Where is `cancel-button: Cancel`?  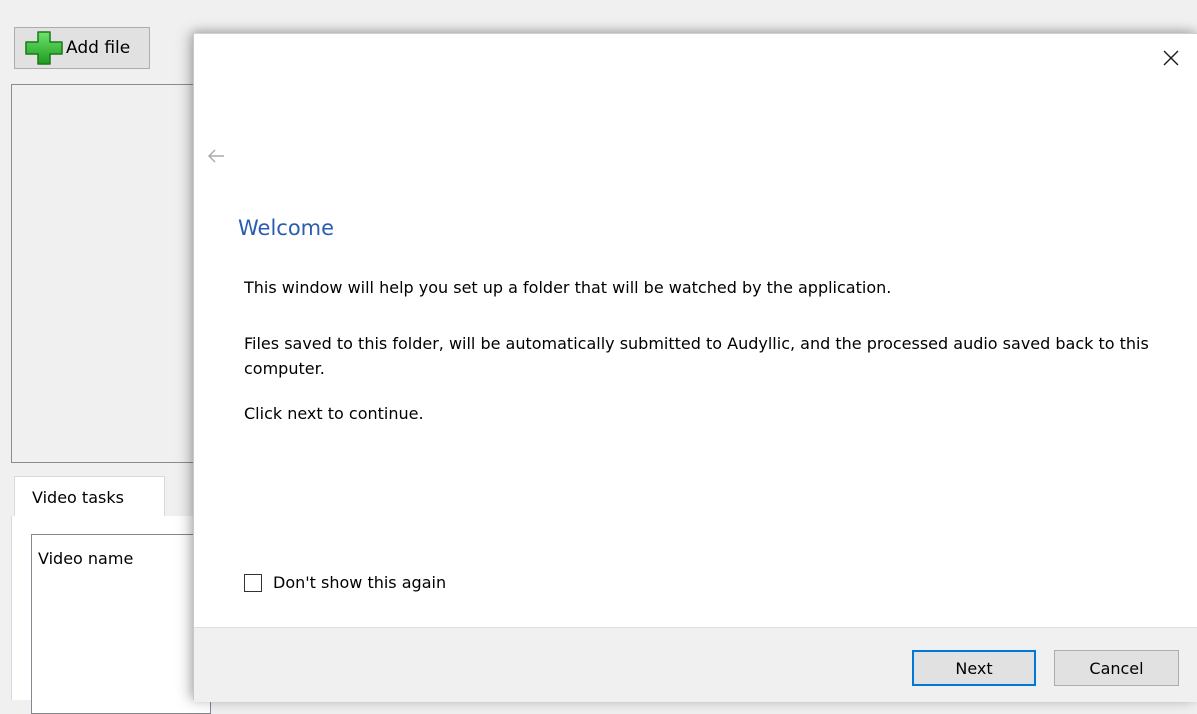
cancel-button: Cancel is located at coordinates (1116, 668).